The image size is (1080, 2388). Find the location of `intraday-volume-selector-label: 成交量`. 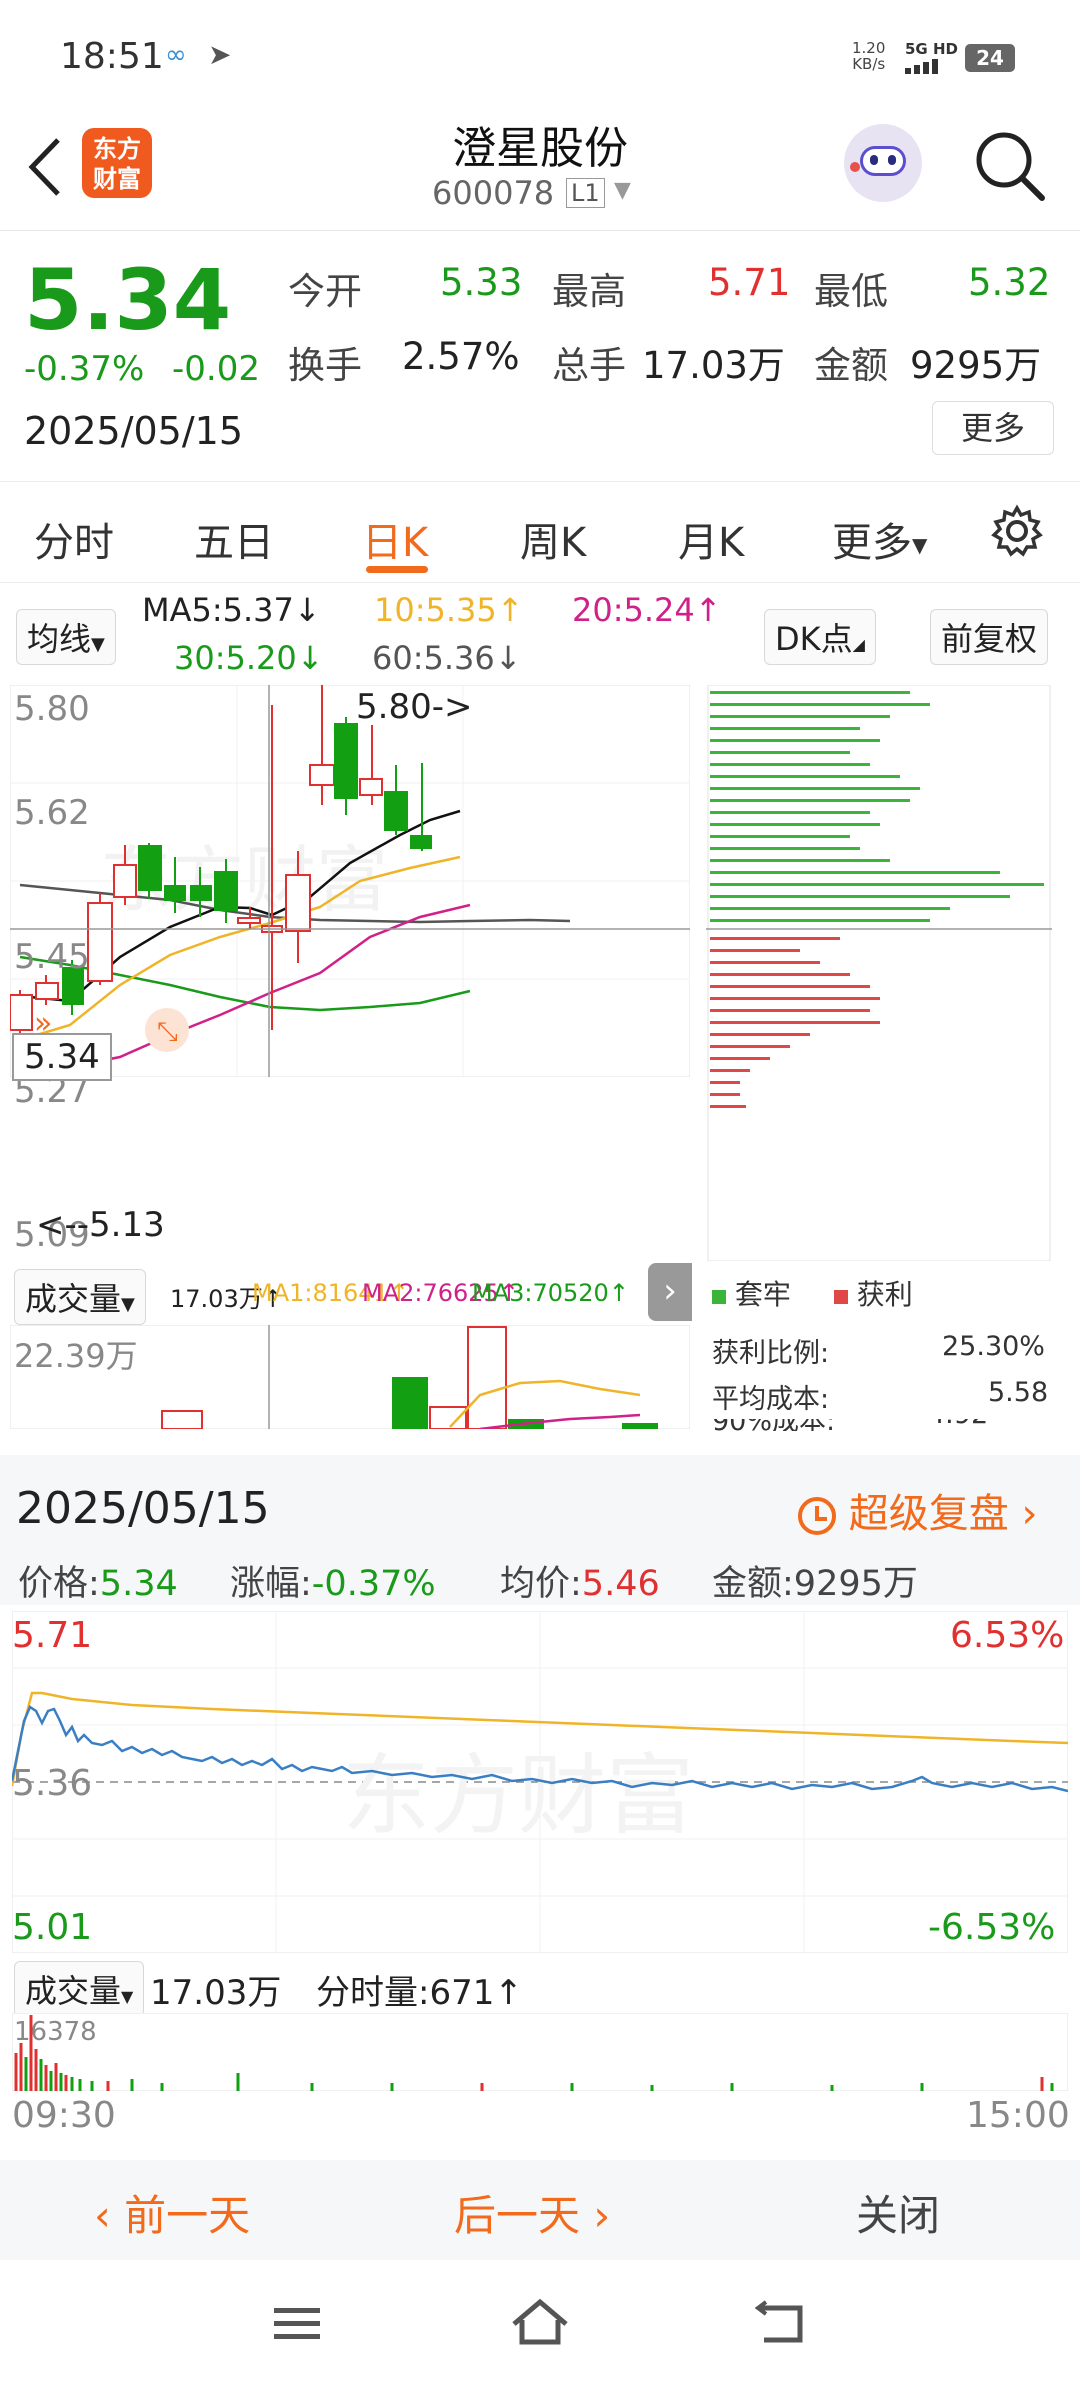

intraday-volume-selector-label: 成交量 is located at coordinates (73, 1991).